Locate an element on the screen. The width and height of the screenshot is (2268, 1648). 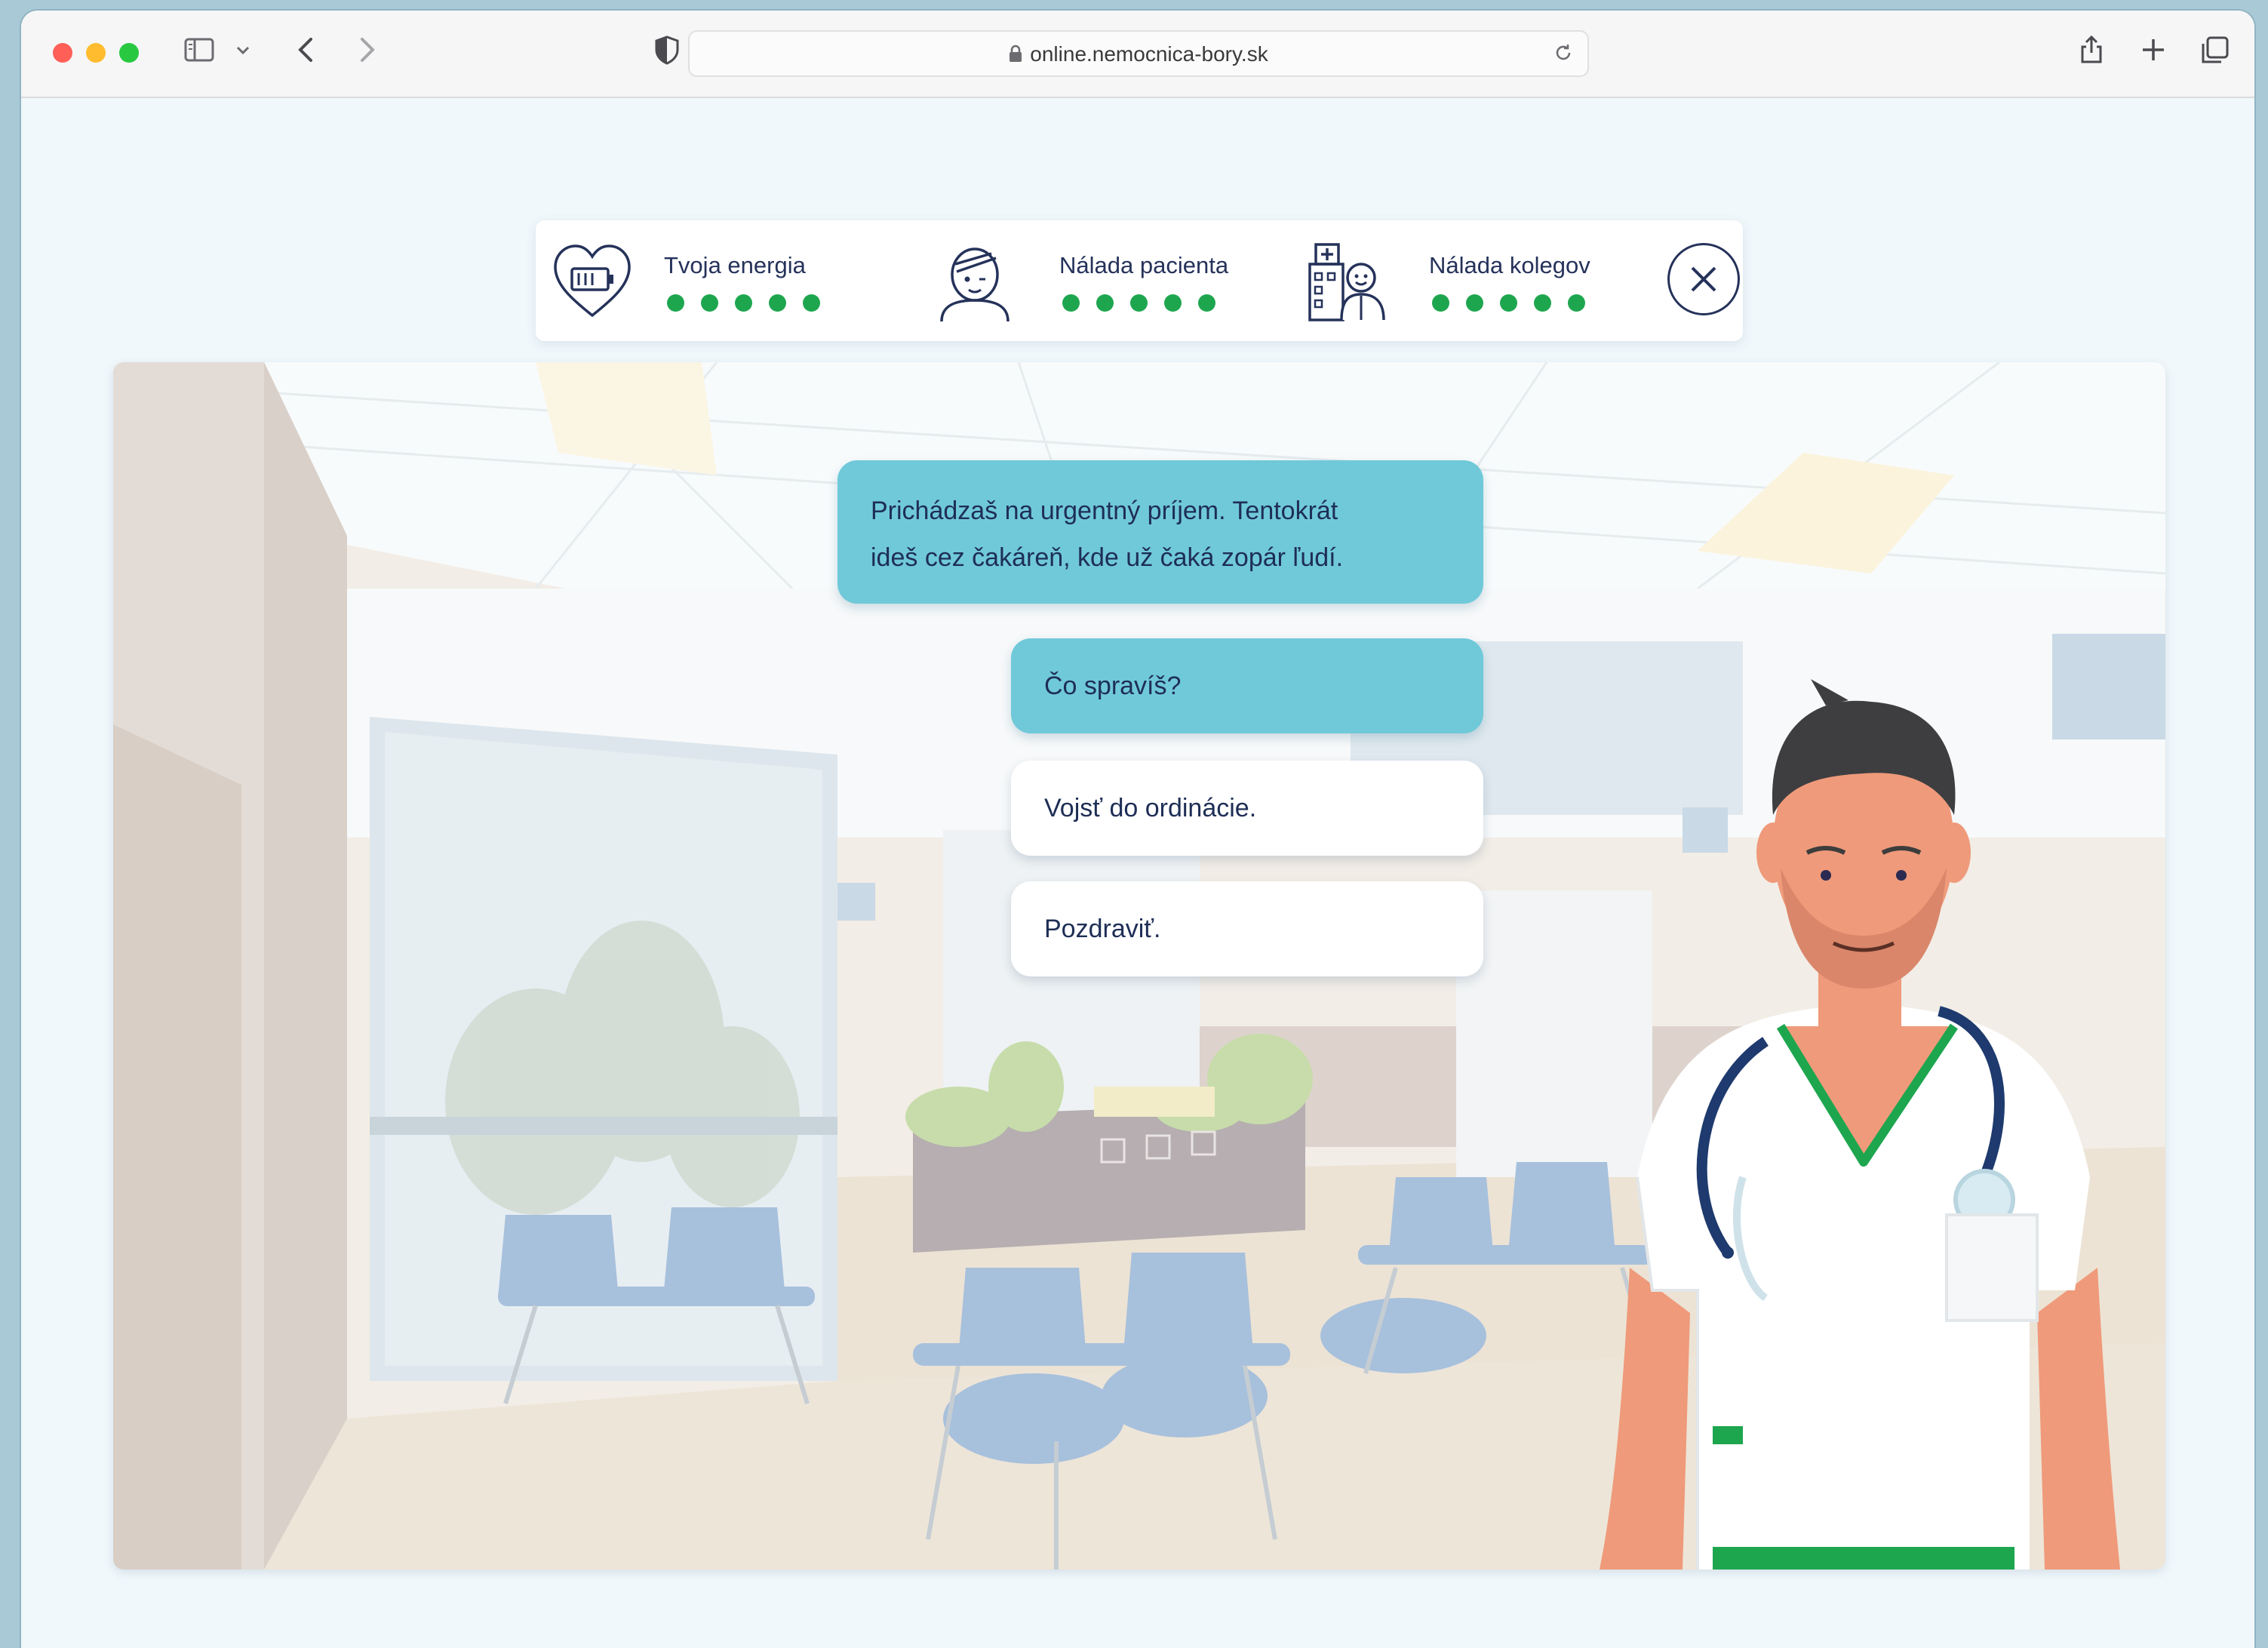
energy-label: Tvoja energia is located at coordinates (735, 265).